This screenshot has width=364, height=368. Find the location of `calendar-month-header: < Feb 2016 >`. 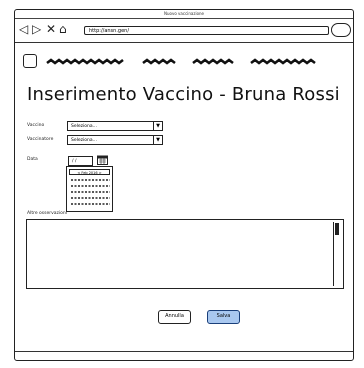

calendar-month-header: < Feb 2016 > is located at coordinates (89, 172).